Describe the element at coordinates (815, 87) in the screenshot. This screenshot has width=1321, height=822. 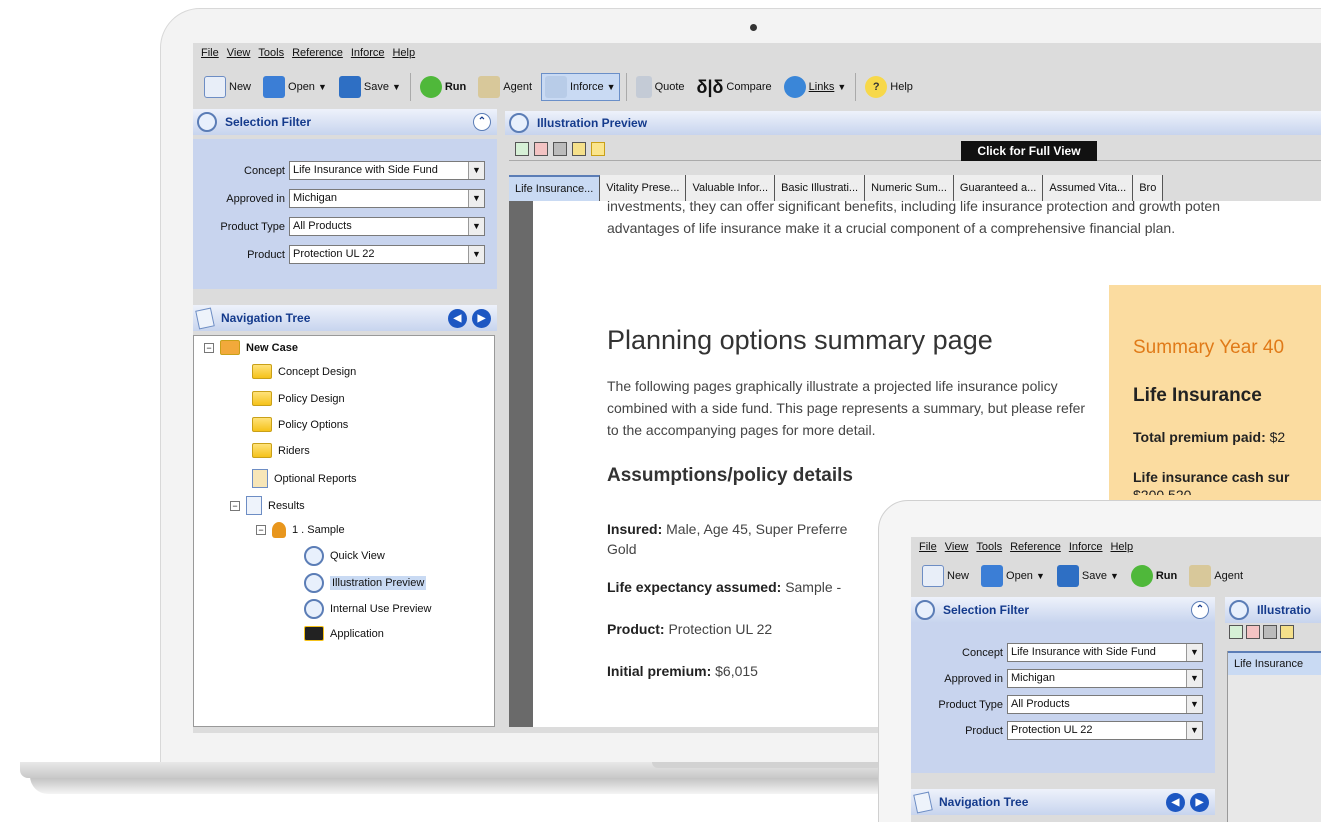
I see `links-button: Links ▼` at that location.